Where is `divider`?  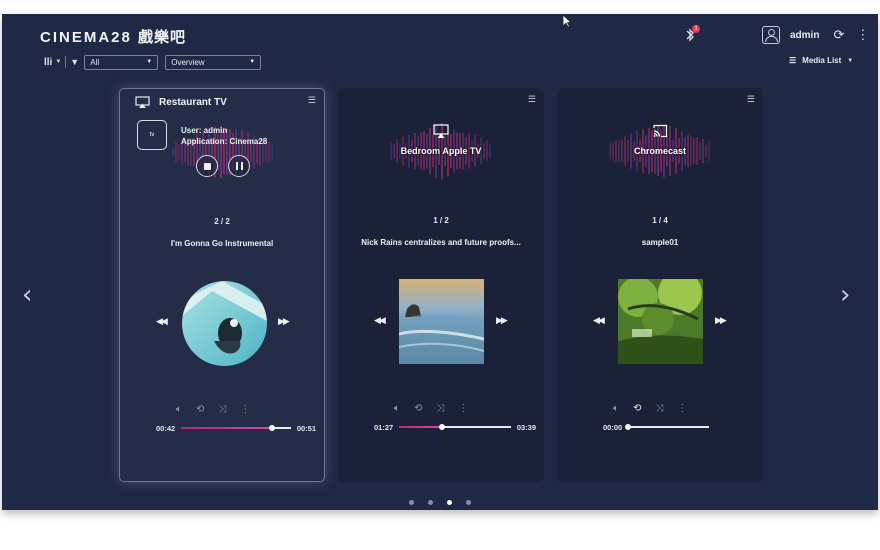
divider is located at coordinates (66, 62).